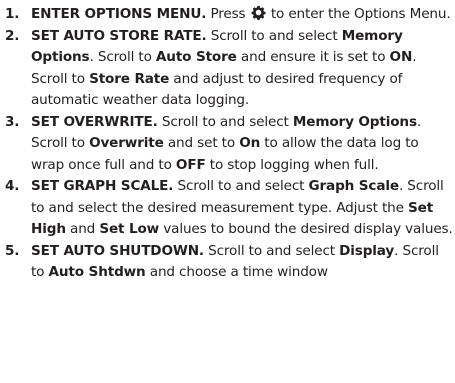 Image resolution: width=455 pixels, height=383 pixels. What do you see at coordinates (401, 57) in the screenshot?
I see `bold-term: ON` at bounding box center [401, 57].